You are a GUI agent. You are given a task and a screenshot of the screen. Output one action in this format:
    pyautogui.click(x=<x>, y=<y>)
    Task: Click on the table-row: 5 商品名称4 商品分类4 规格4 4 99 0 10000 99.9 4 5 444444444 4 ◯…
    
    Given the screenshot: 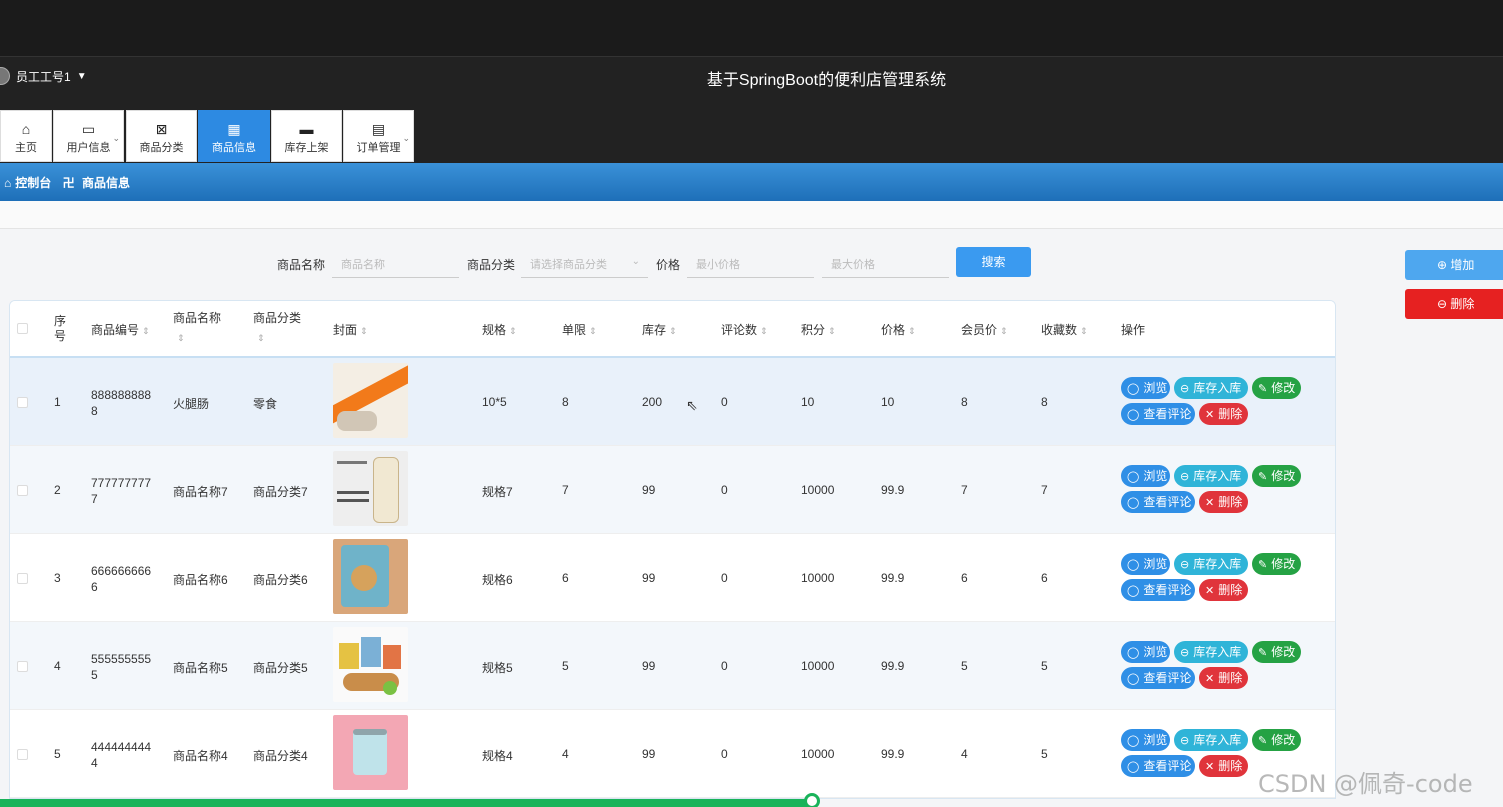 What is the action you would take?
    pyautogui.click(x=672, y=754)
    